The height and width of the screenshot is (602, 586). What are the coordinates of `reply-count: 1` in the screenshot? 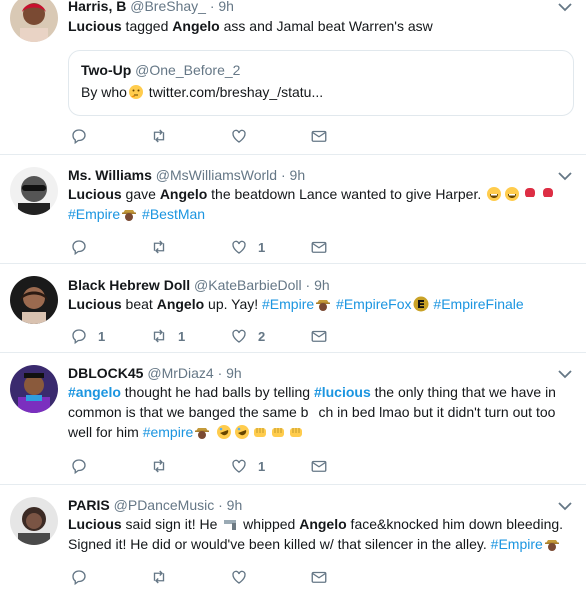 It's located at (102, 336).